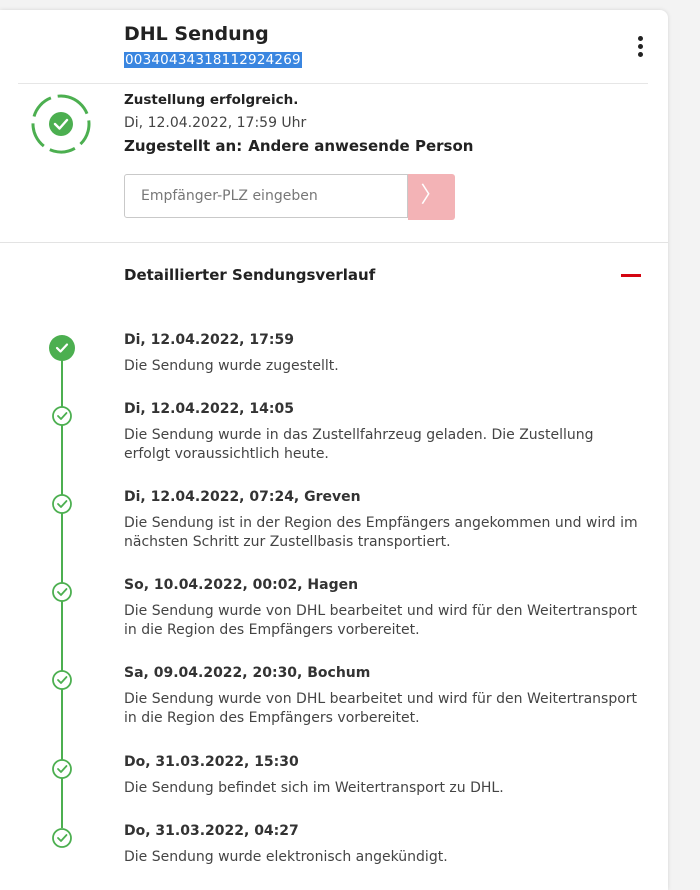 This screenshot has height=890, width=700. What do you see at coordinates (250, 275) in the screenshot?
I see `history-title: Detaillierter Sendungsverlauf` at bounding box center [250, 275].